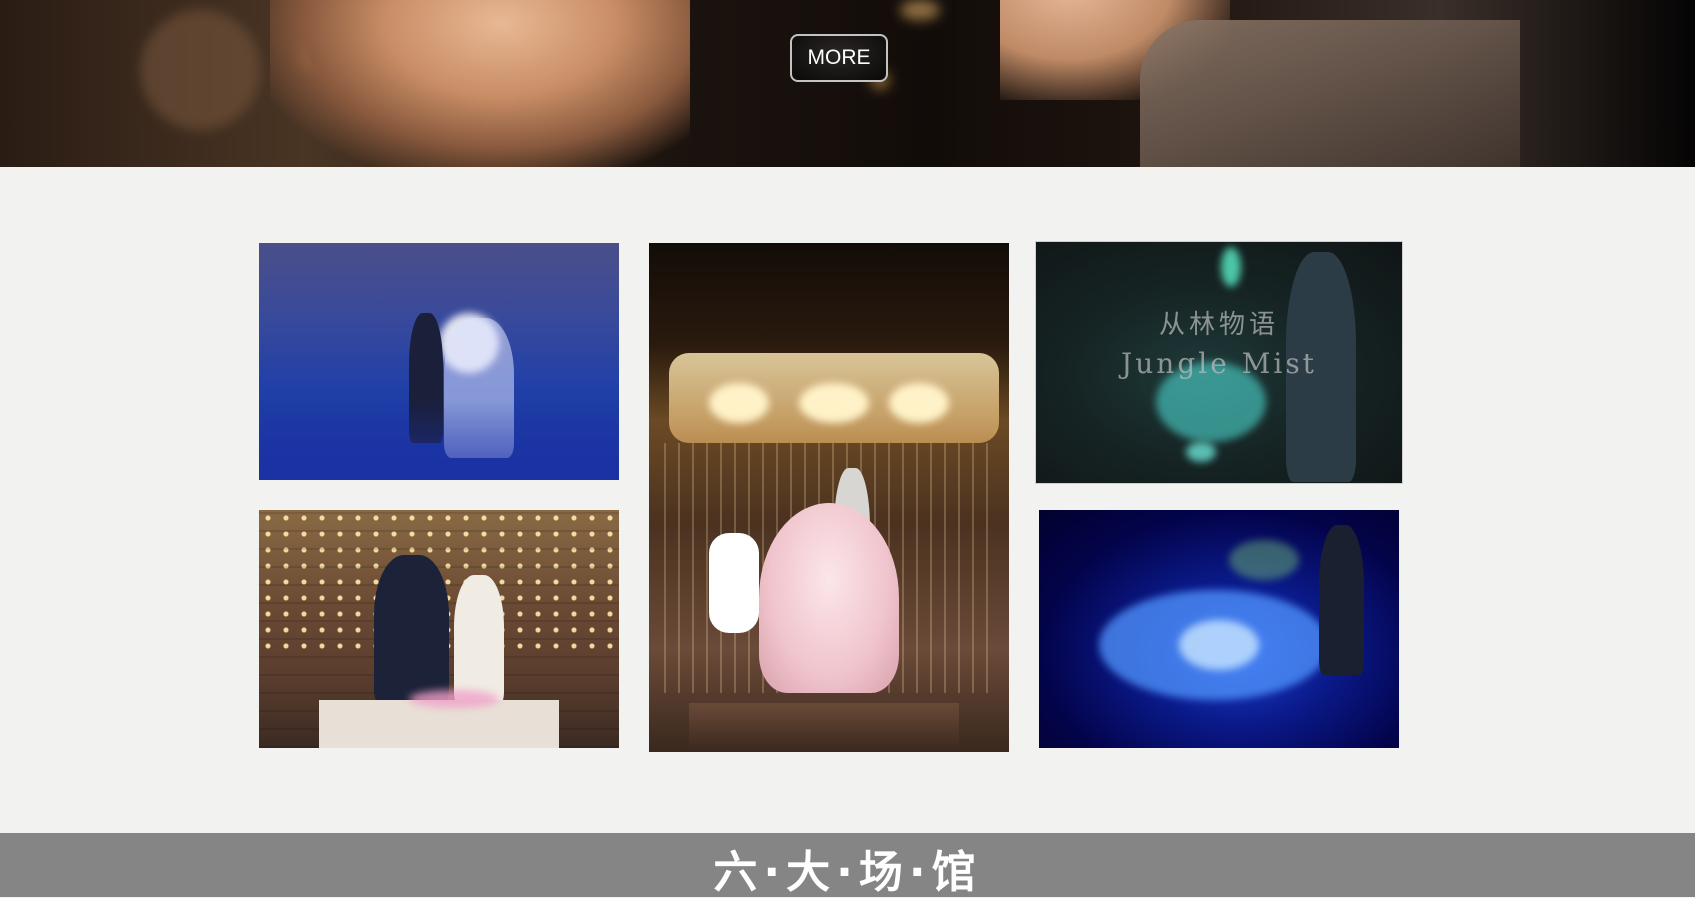 The image size is (1695, 898). Describe the element at coordinates (1330, 93) in the screenshot. I see `groom-suit` at that location.